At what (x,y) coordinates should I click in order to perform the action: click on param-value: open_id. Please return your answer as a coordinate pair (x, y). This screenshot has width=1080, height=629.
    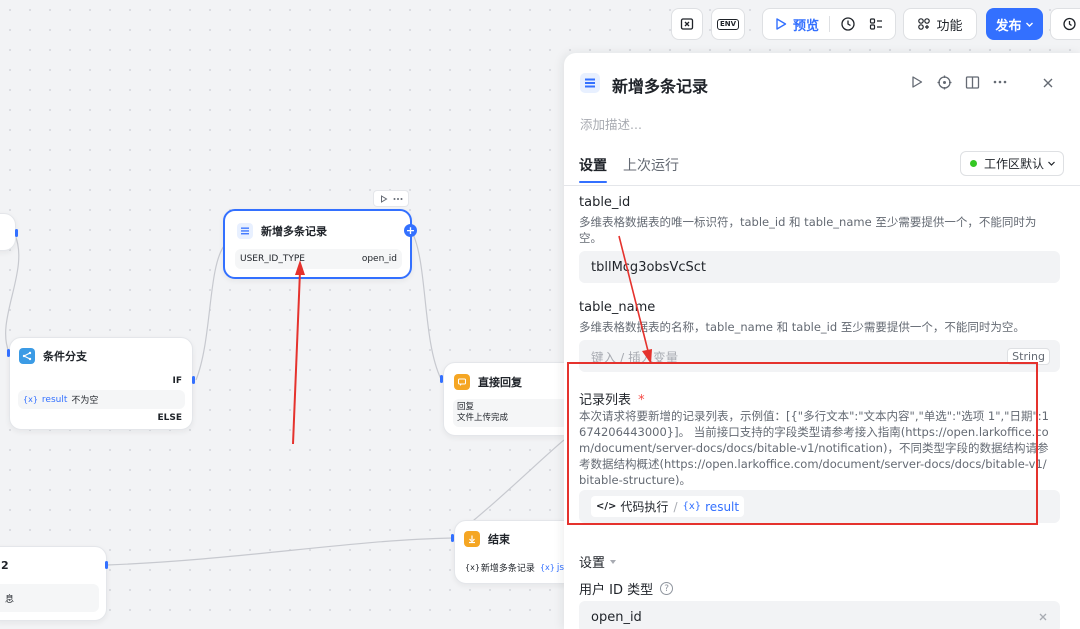
    Looking at the image, I should click on (379, 259).